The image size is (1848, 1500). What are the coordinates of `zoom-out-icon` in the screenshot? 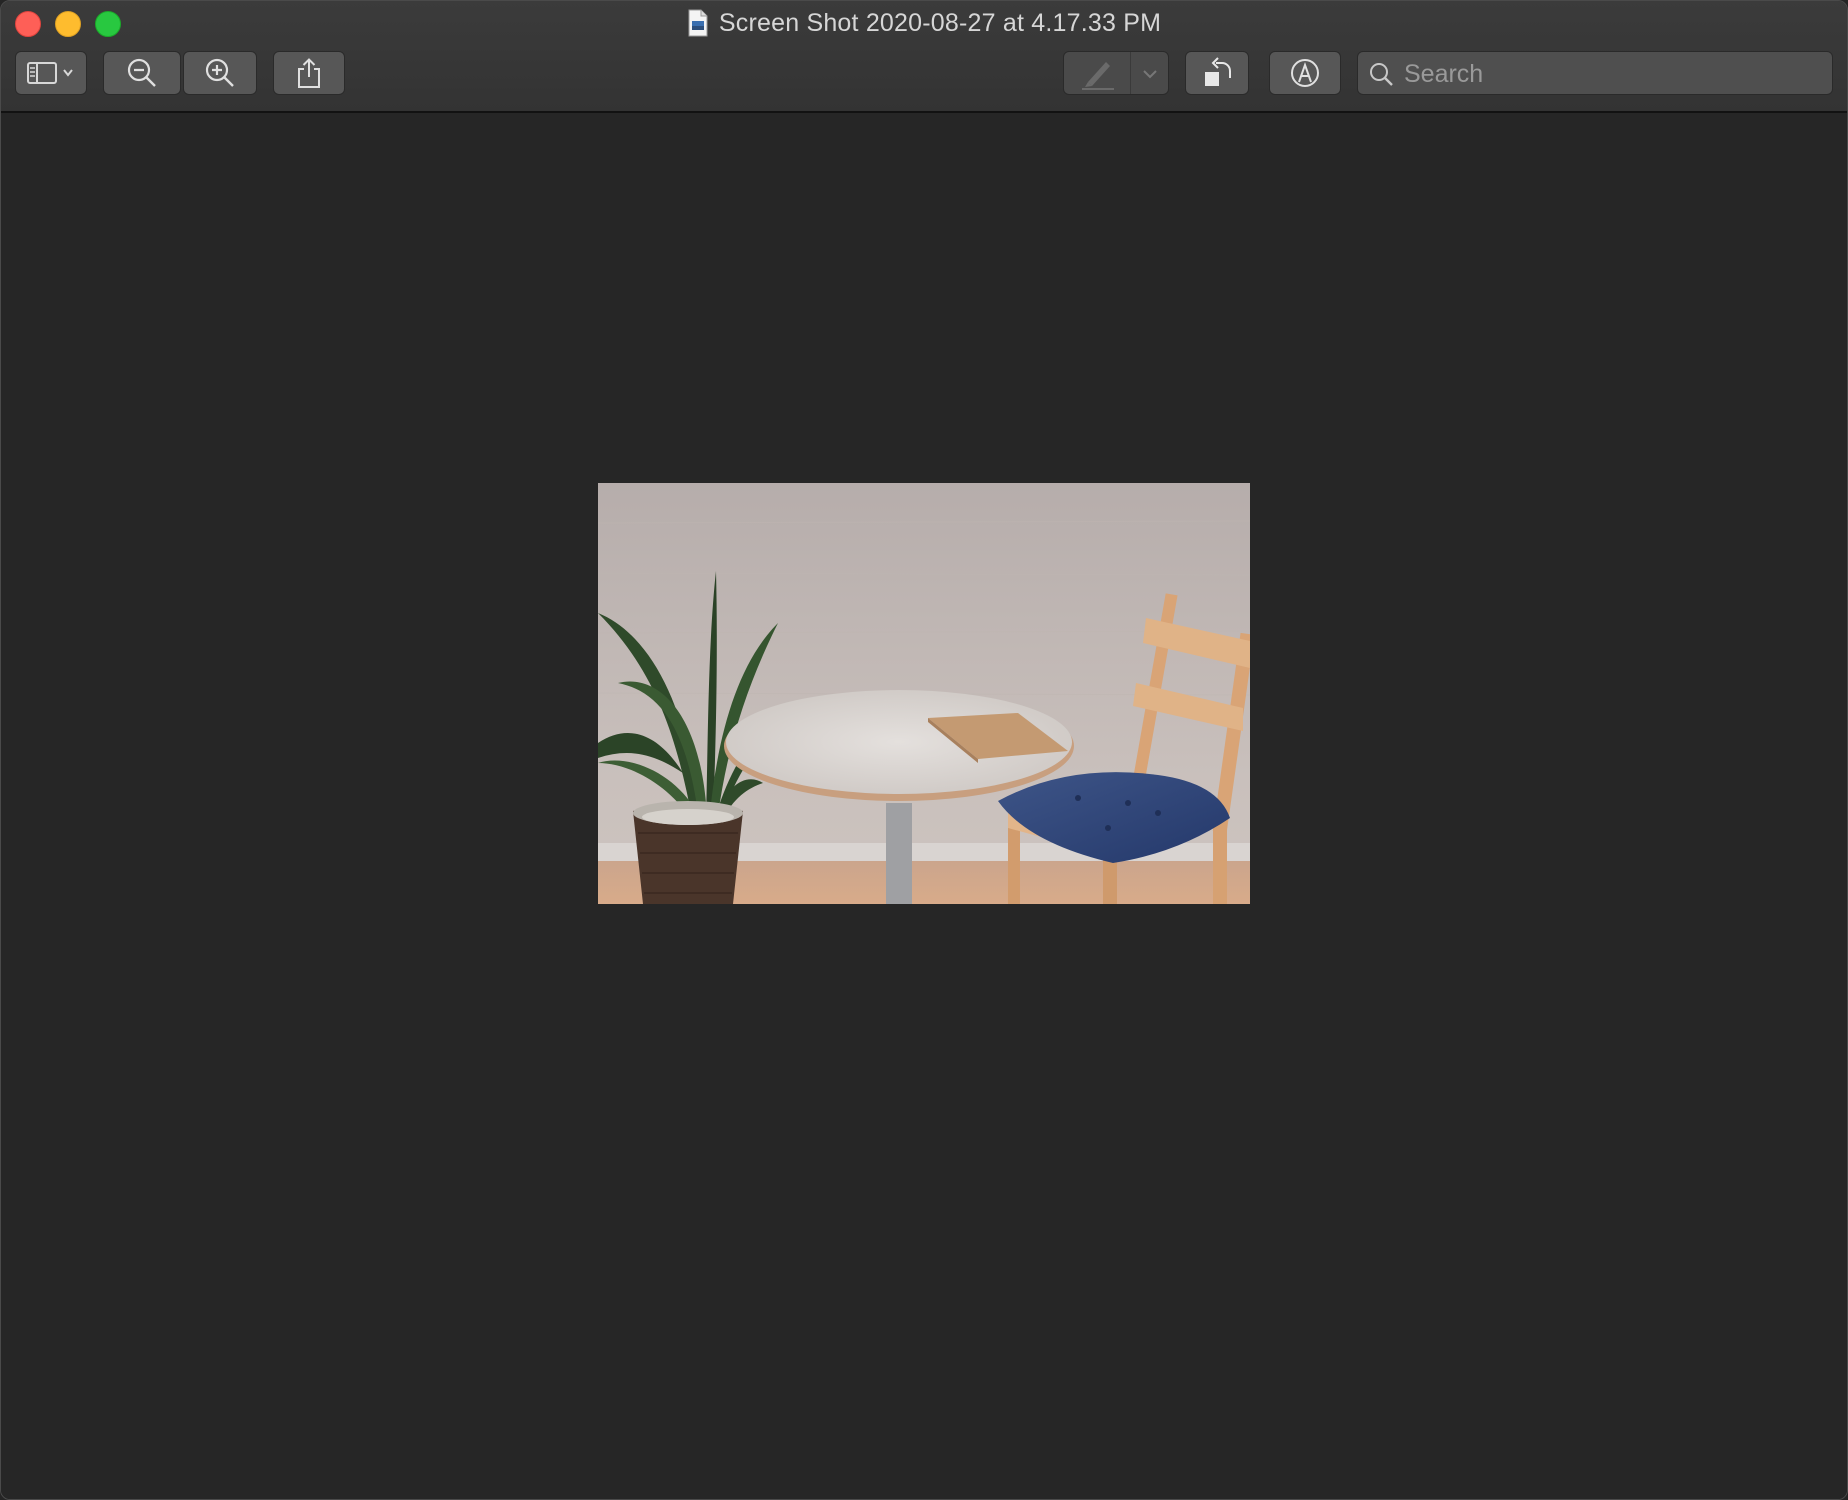 It's located at (141, 72).